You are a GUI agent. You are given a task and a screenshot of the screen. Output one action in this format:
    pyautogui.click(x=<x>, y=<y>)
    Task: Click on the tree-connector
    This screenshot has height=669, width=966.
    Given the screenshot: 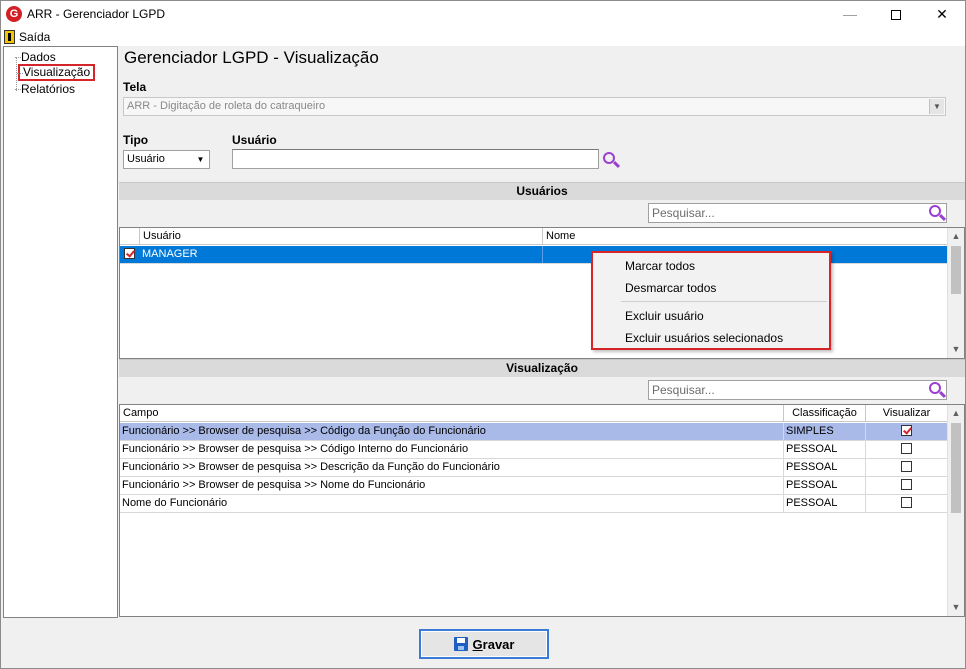 What is the action you would take?
    pyautogui.click(x=16, y=74)
    